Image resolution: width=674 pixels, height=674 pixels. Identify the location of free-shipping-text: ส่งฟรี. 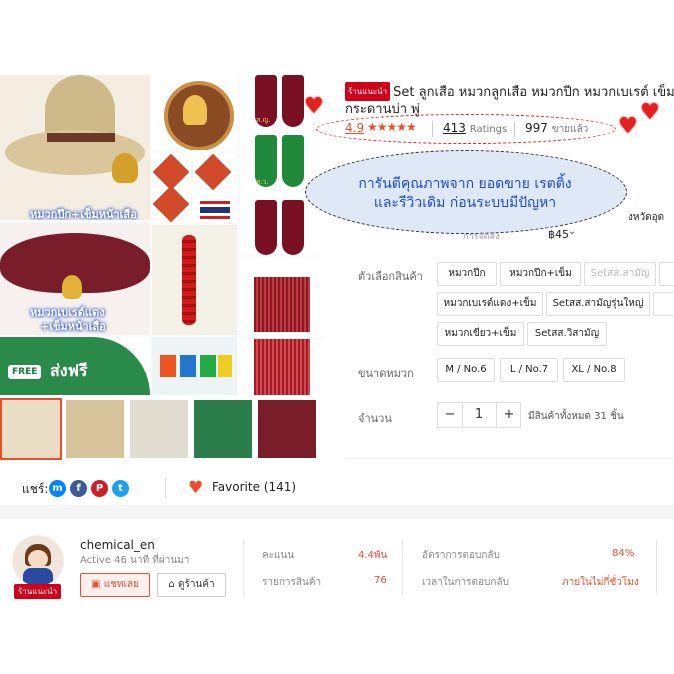
(69, 370).